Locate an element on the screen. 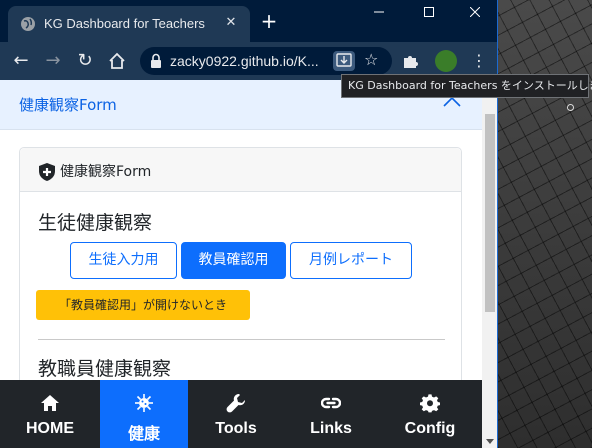  lock-icon is located at coordinates (156, 60).